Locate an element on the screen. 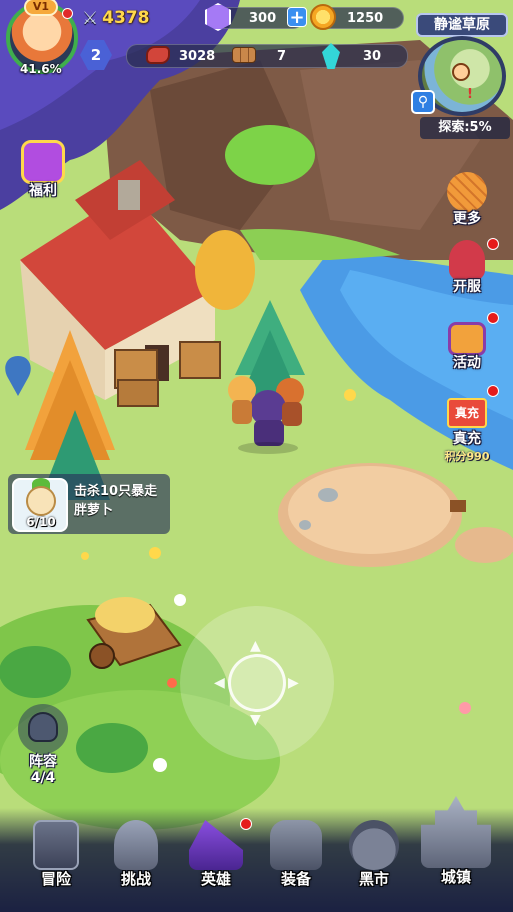 The width and height of the screenshot is (513, 912). welfare-label: 福利 is located at coordinates (43, 191).